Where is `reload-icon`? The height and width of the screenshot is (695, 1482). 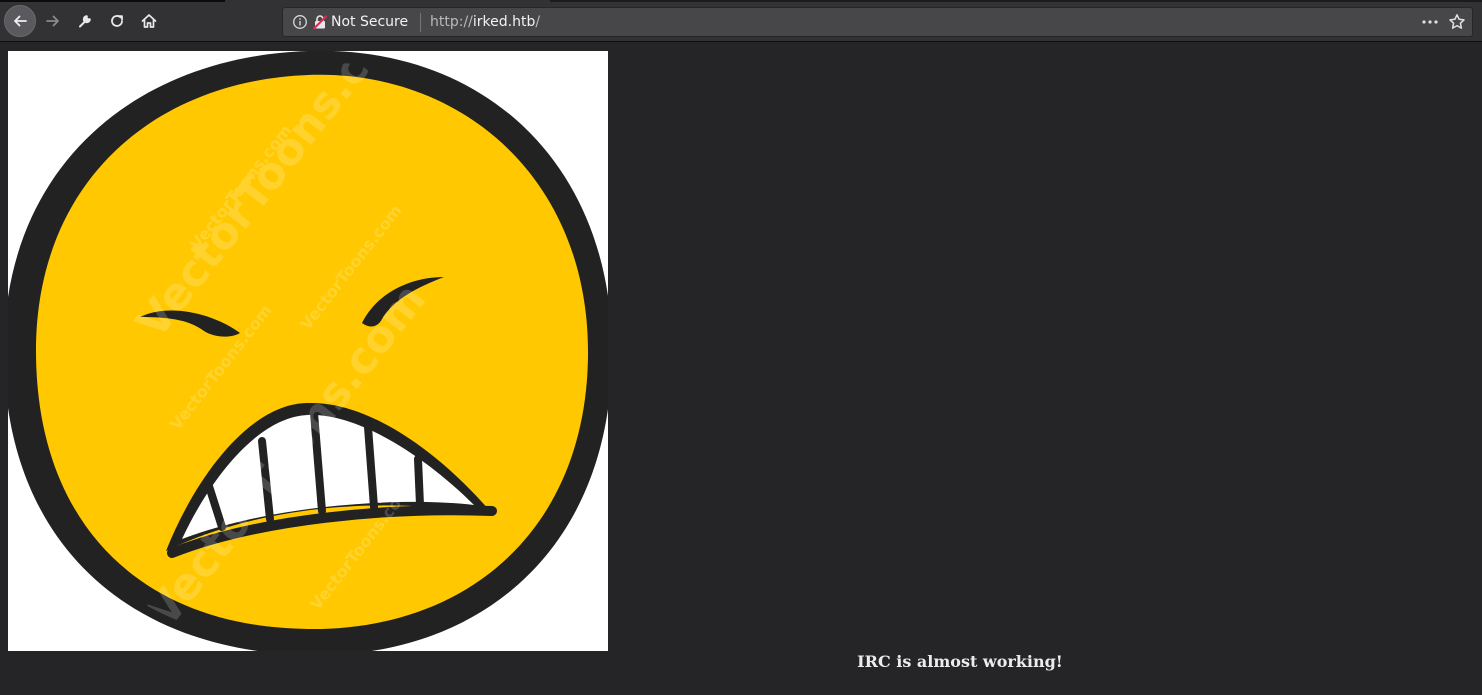
reload-icon is located at coordinates (117, 21).